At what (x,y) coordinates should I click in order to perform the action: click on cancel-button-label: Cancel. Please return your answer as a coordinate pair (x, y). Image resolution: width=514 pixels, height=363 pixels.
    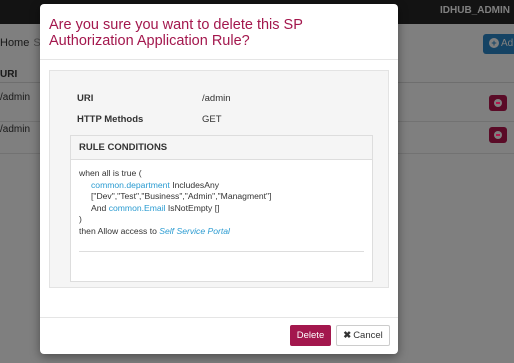
    Looking at the image, I should click on (368, 335).